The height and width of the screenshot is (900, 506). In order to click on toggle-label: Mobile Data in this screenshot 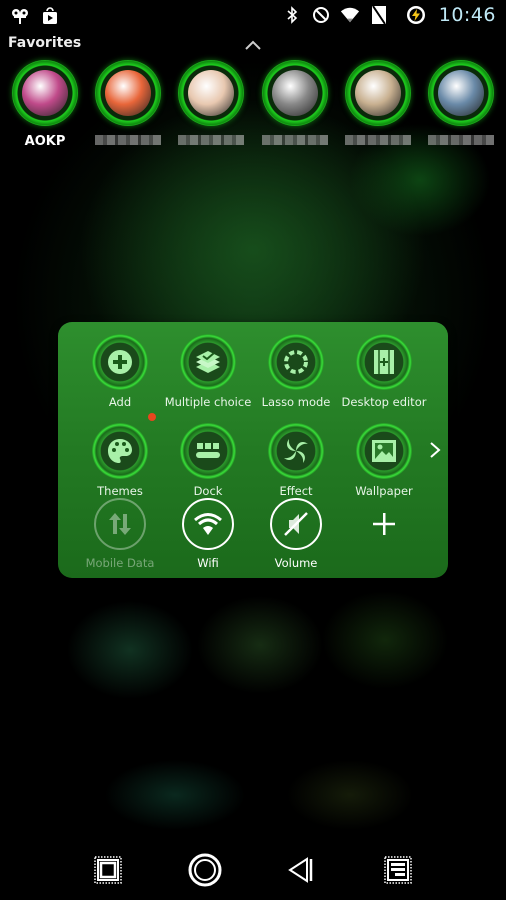, I will do `click(120, 563)`.